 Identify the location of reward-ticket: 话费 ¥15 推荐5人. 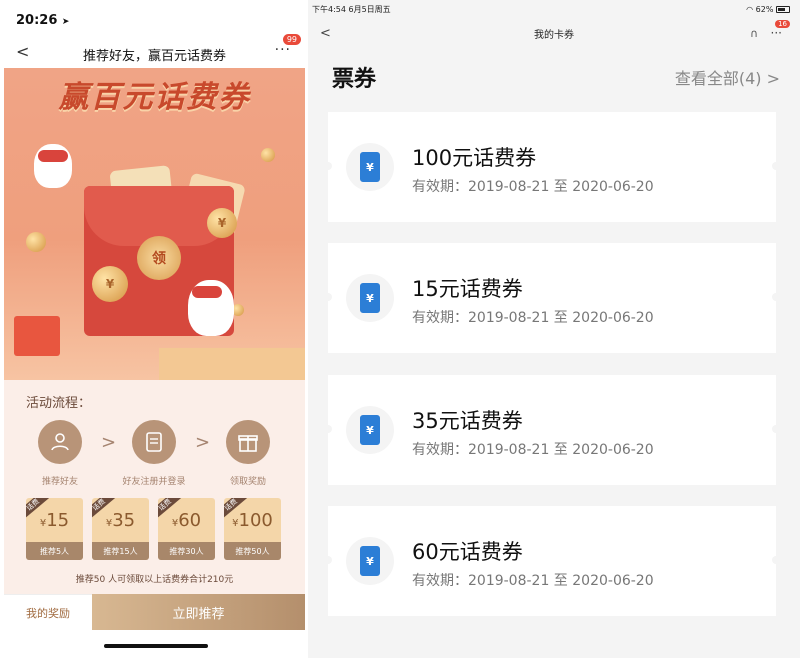
(54, 529).